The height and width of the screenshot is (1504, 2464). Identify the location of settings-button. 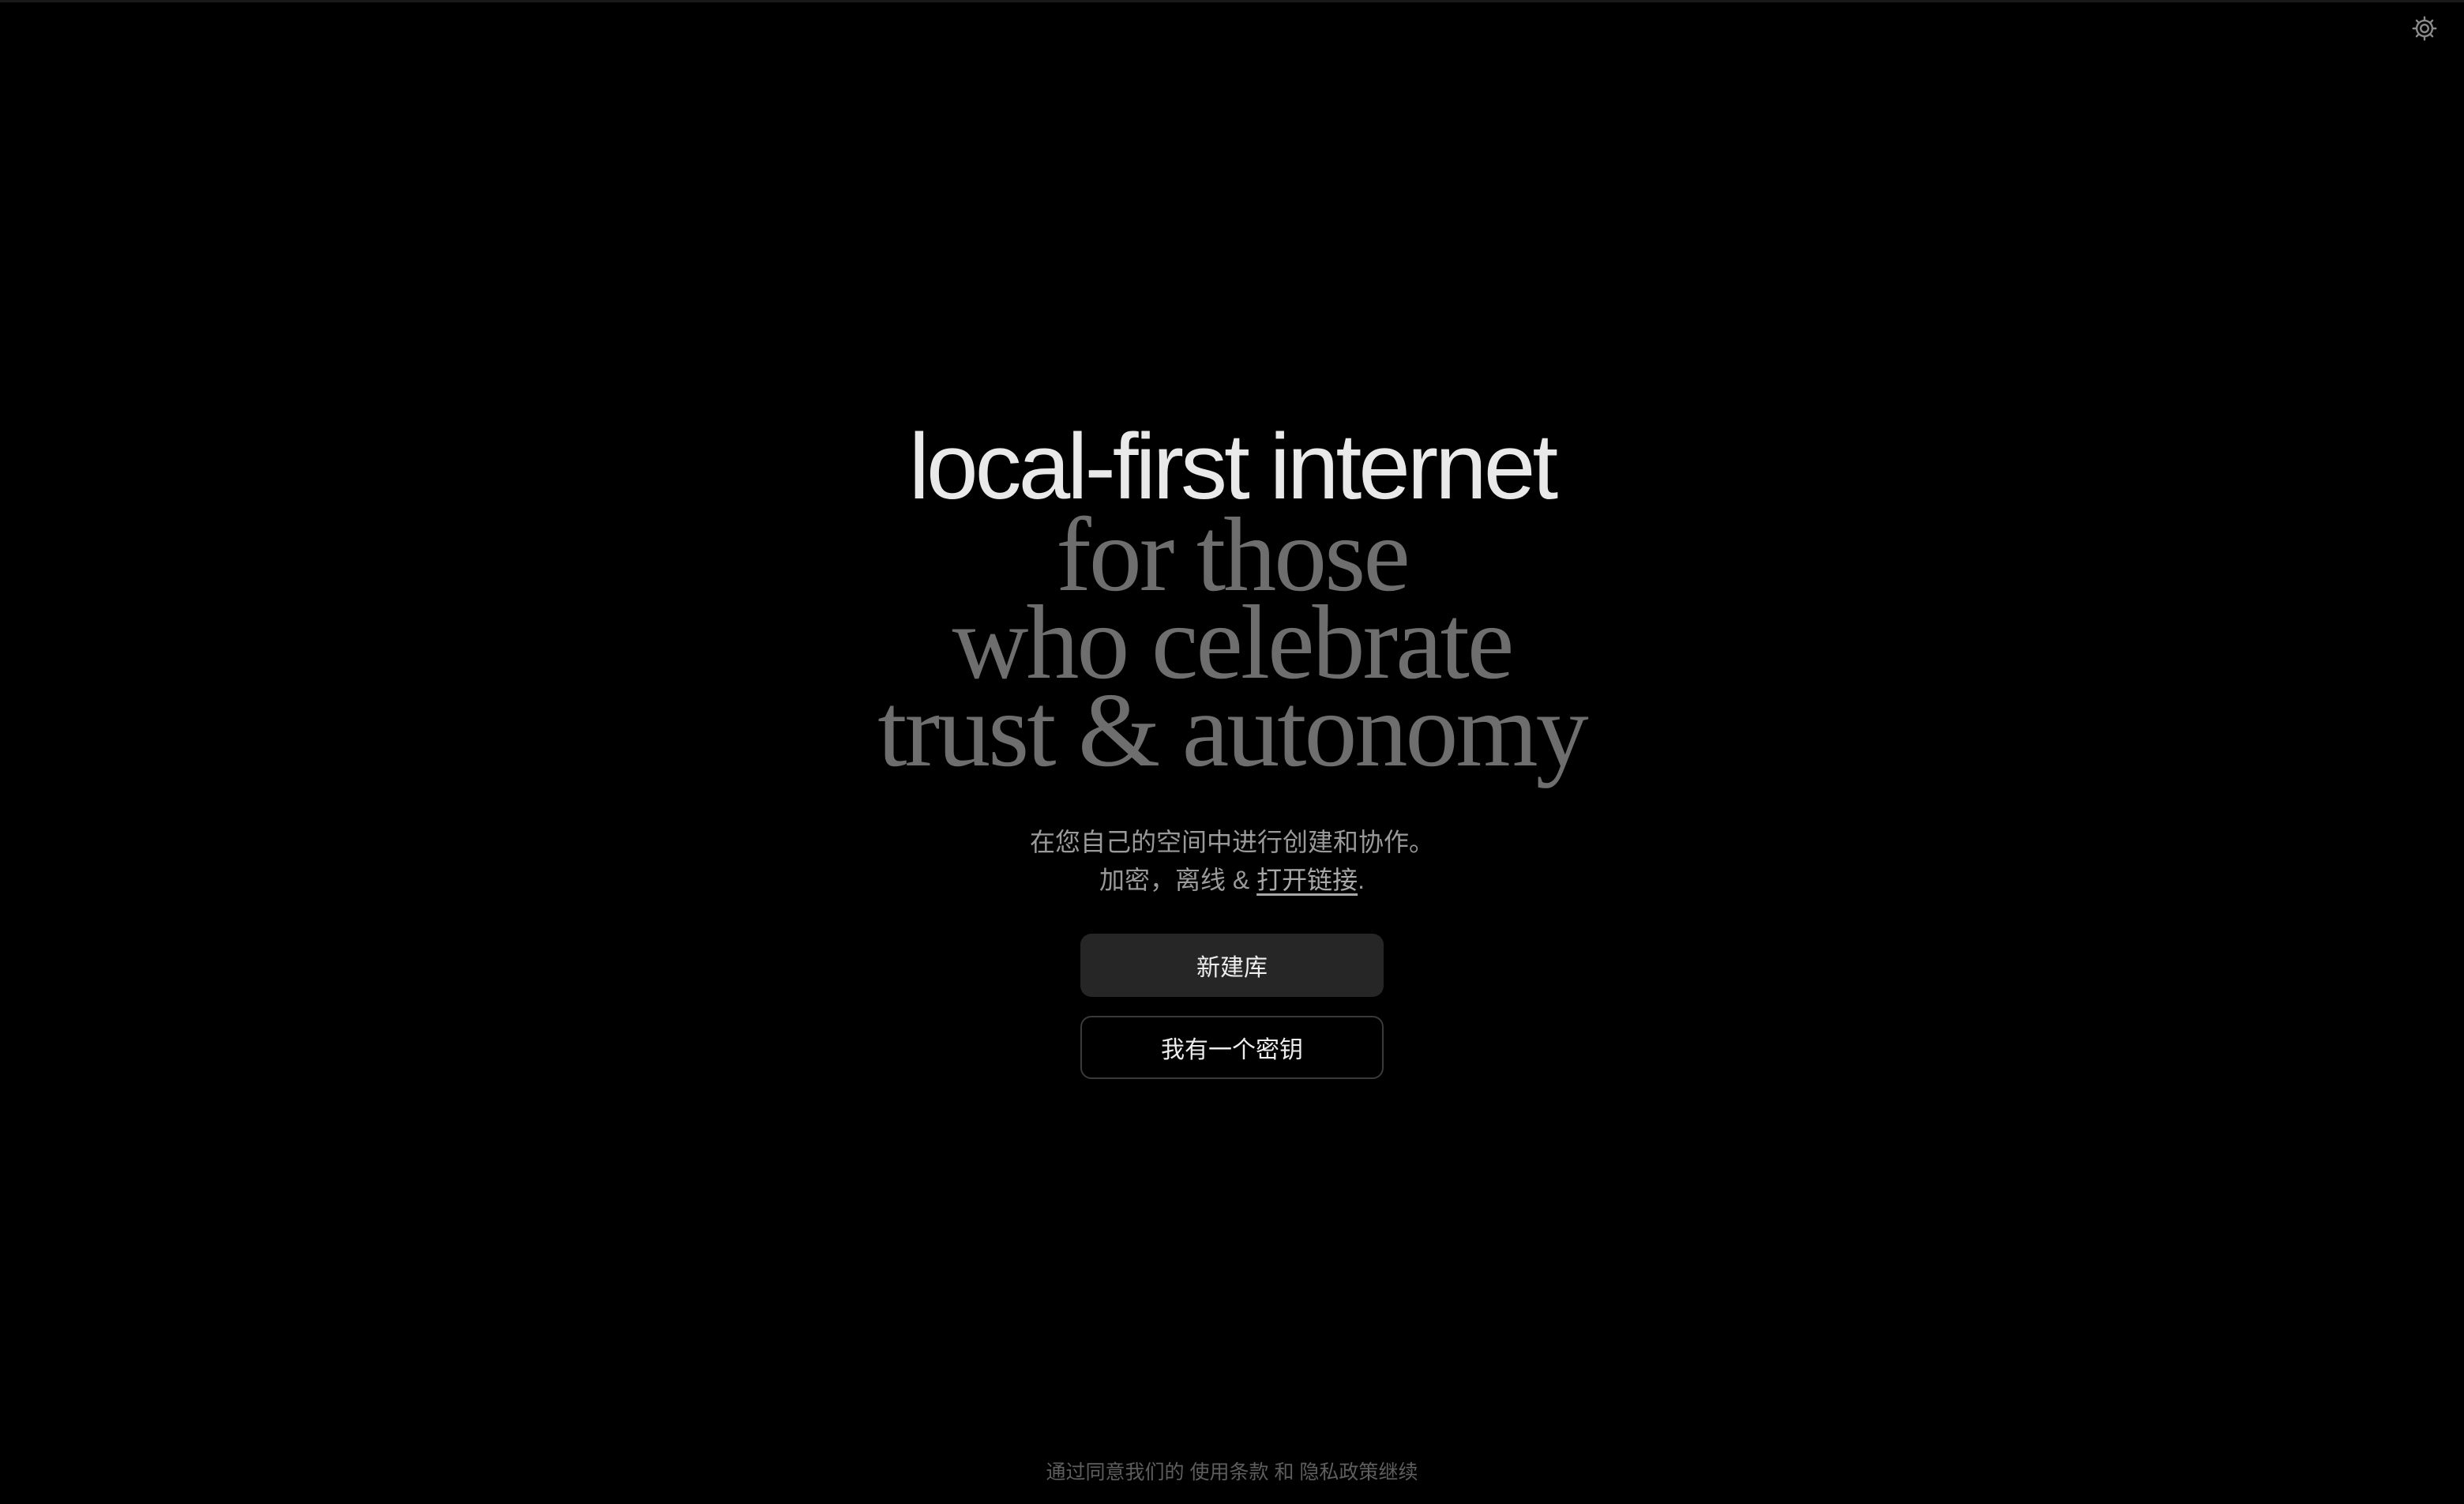
(2424, 30).